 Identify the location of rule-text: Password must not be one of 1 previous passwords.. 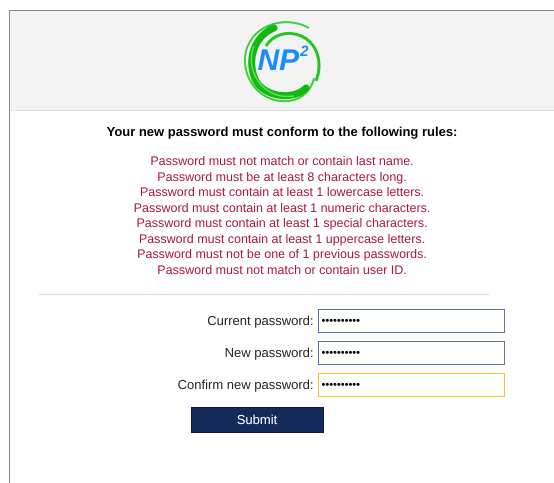
(282, 254).